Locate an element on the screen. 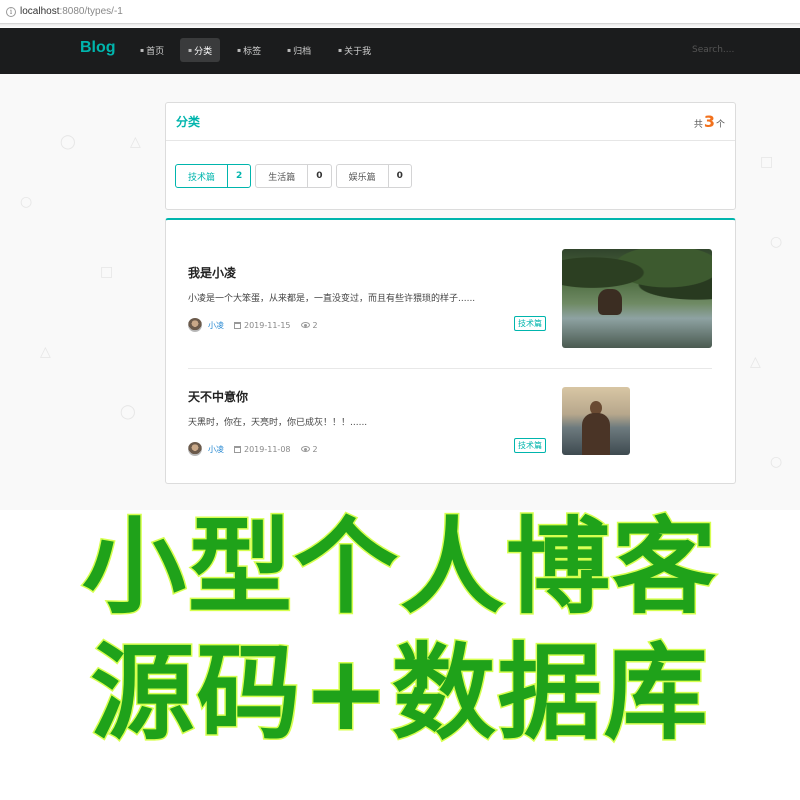 The image size is (800, 800). nav-item-types: ▪ 分类 is located at coordinates (200, 50).